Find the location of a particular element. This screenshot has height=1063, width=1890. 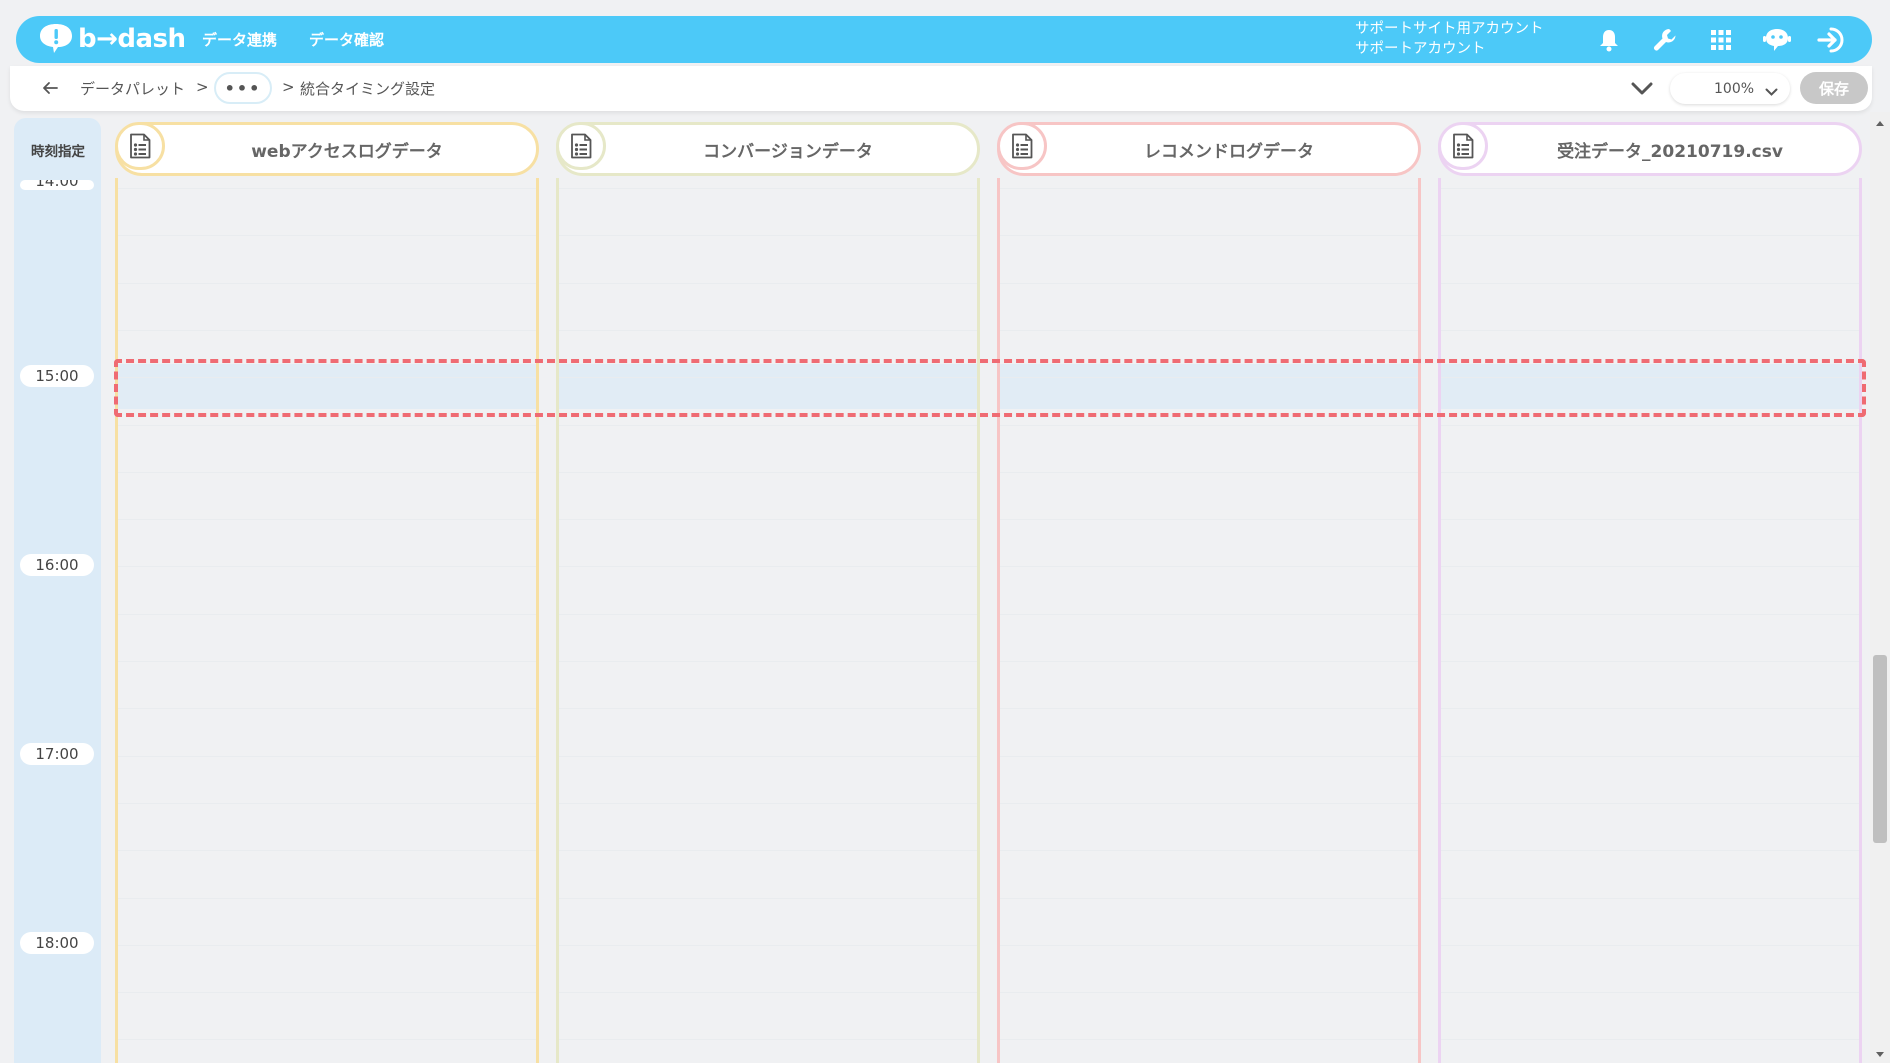

time-label-partial: 14:00 is located at coordinates (57, 185).